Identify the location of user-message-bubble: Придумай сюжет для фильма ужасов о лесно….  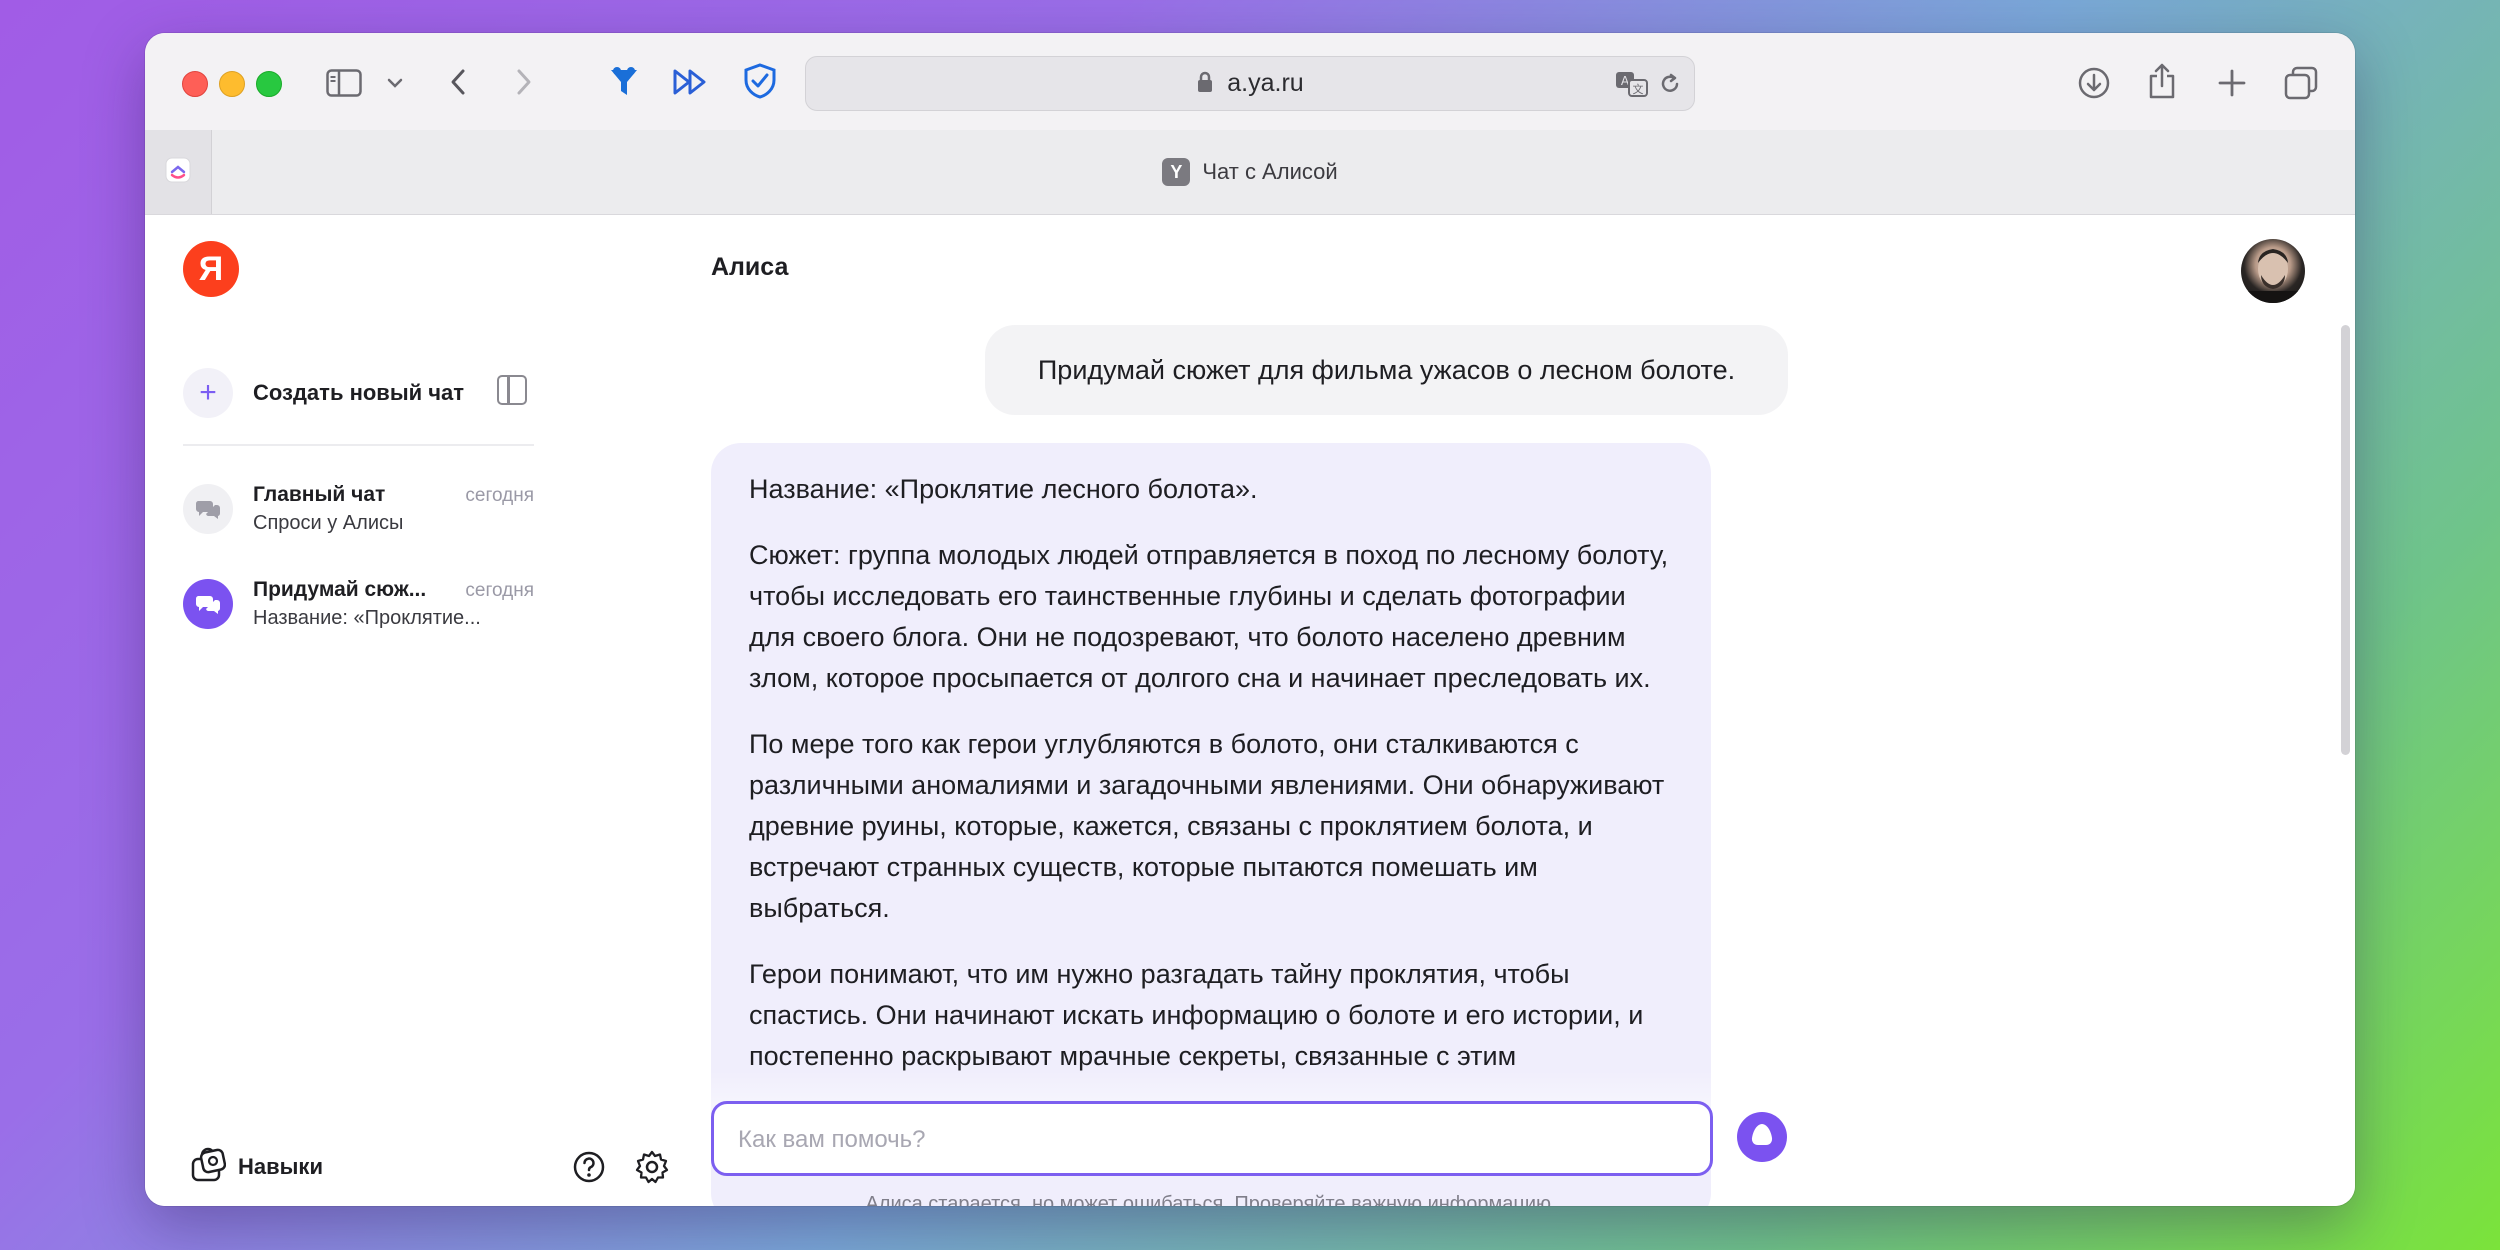
(1386, 370).